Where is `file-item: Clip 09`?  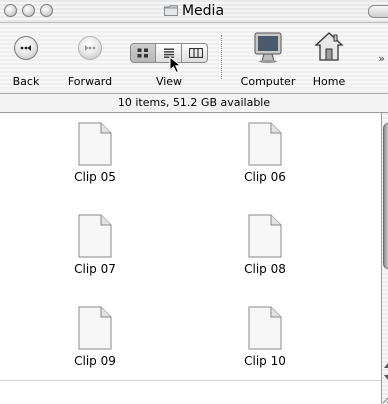
file-item: Clip 09 is located at coordinates (95, 337).